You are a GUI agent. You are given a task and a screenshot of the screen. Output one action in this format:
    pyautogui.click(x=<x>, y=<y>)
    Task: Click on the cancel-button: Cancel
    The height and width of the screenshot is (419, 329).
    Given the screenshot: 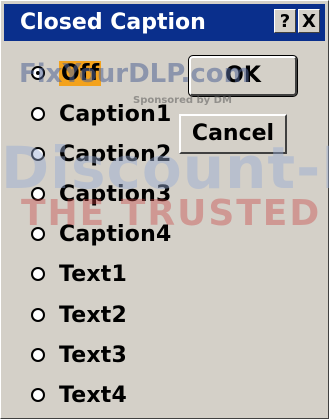 What is the action you would take?
    pyautogui.click(x=233, y=134)
    